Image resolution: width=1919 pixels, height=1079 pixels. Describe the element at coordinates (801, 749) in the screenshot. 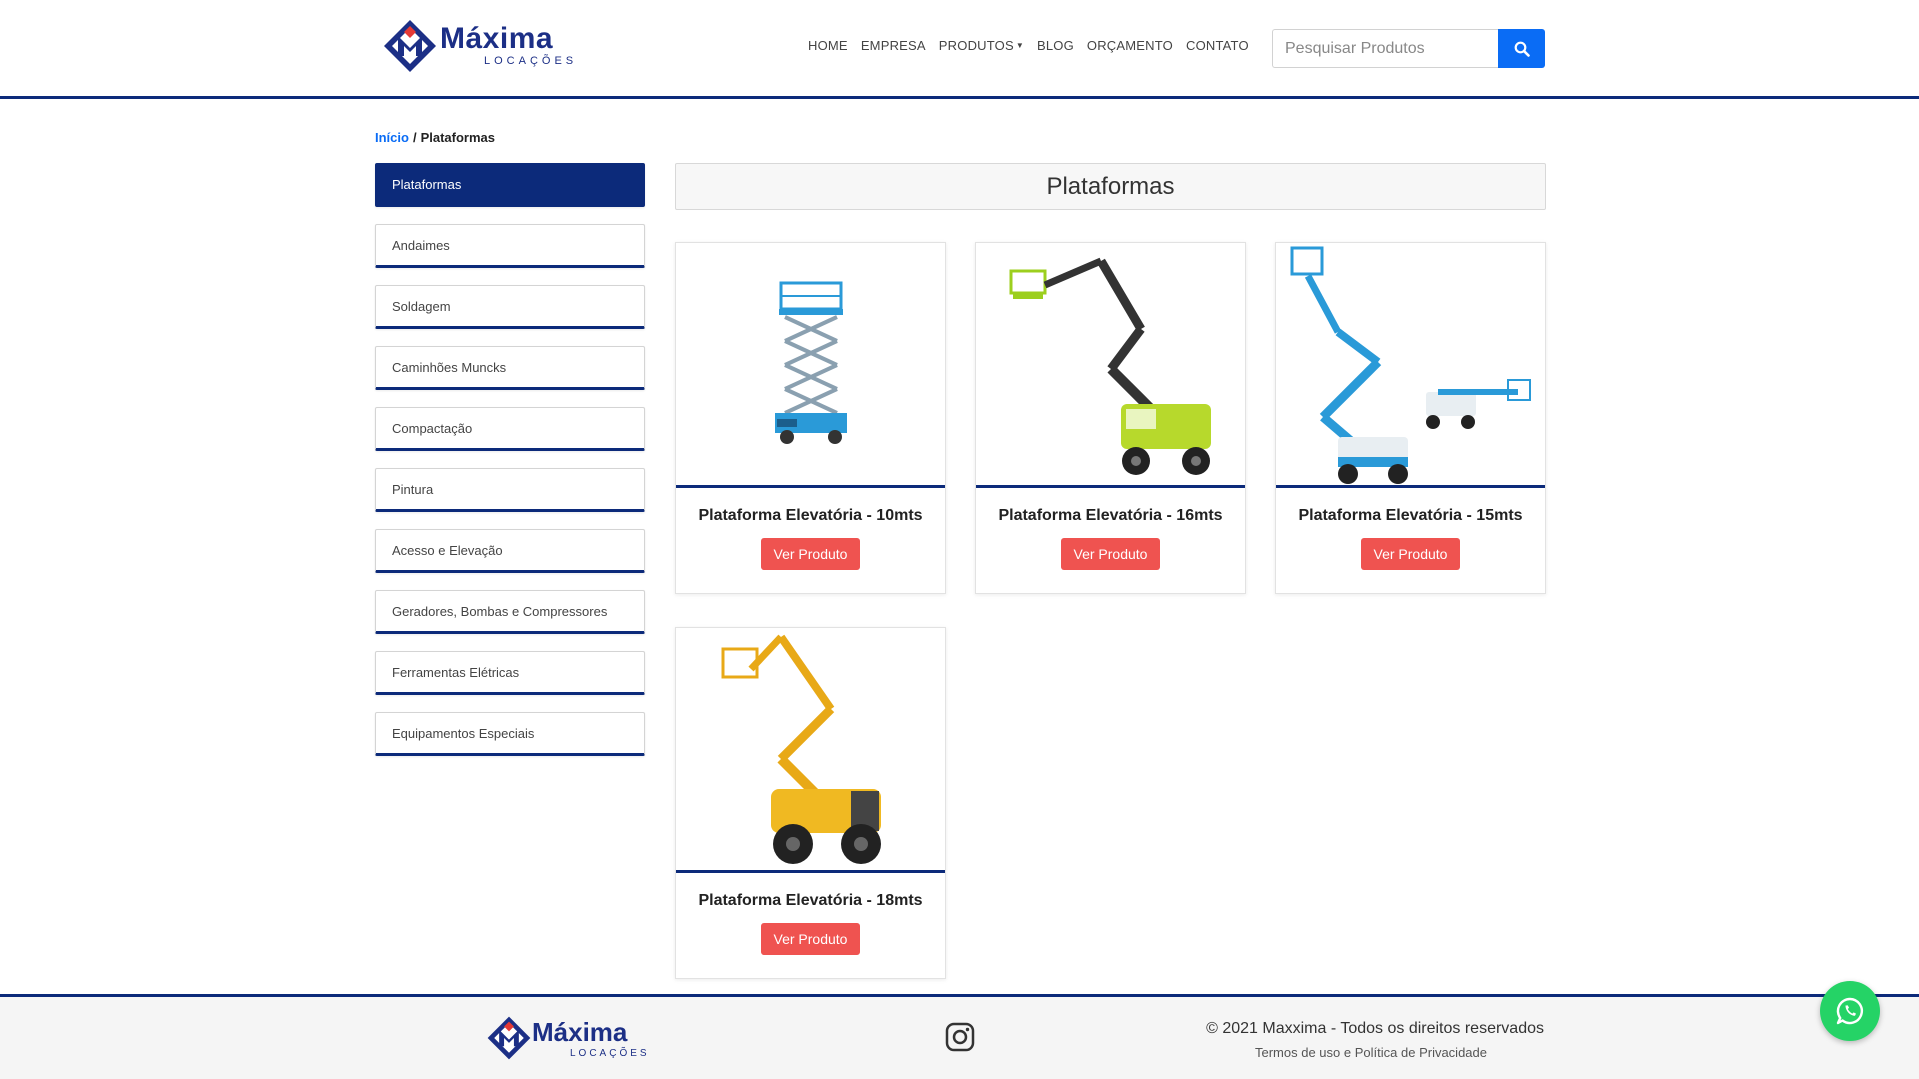

I see `boom-lift-yellow-image` at that location.